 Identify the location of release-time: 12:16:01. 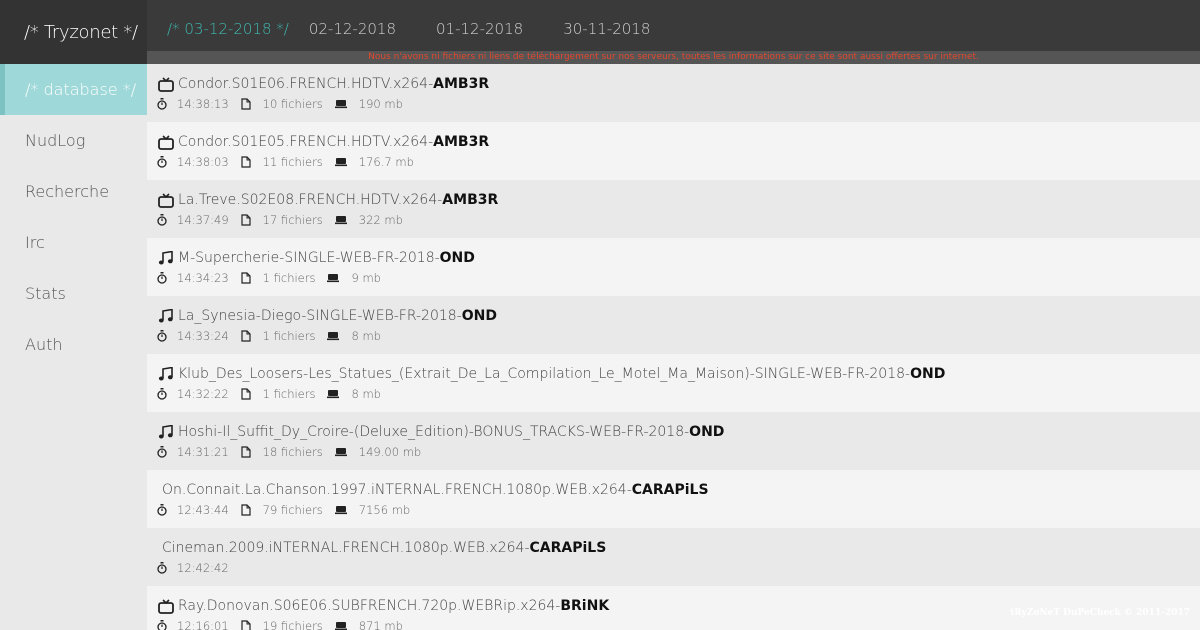
(193, 624).